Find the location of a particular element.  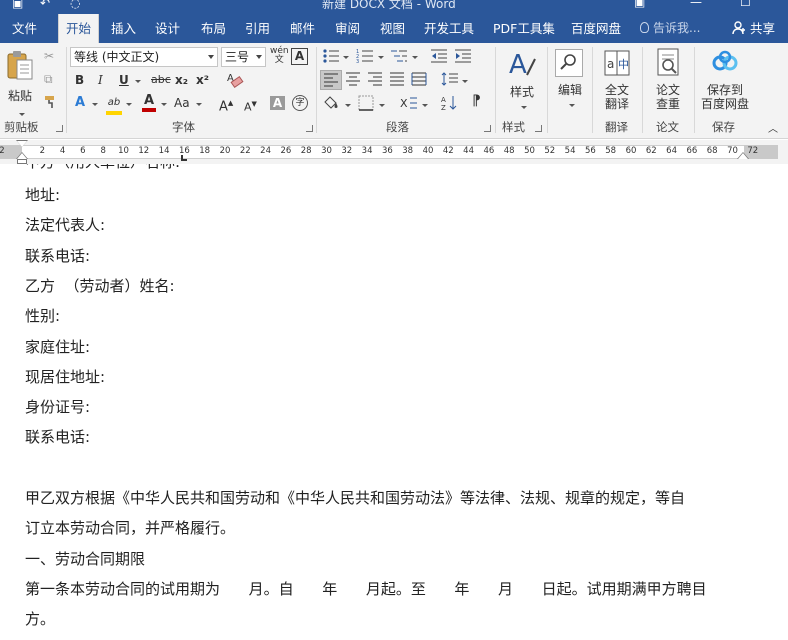

borders-icon is located at coordinates (366, 104).